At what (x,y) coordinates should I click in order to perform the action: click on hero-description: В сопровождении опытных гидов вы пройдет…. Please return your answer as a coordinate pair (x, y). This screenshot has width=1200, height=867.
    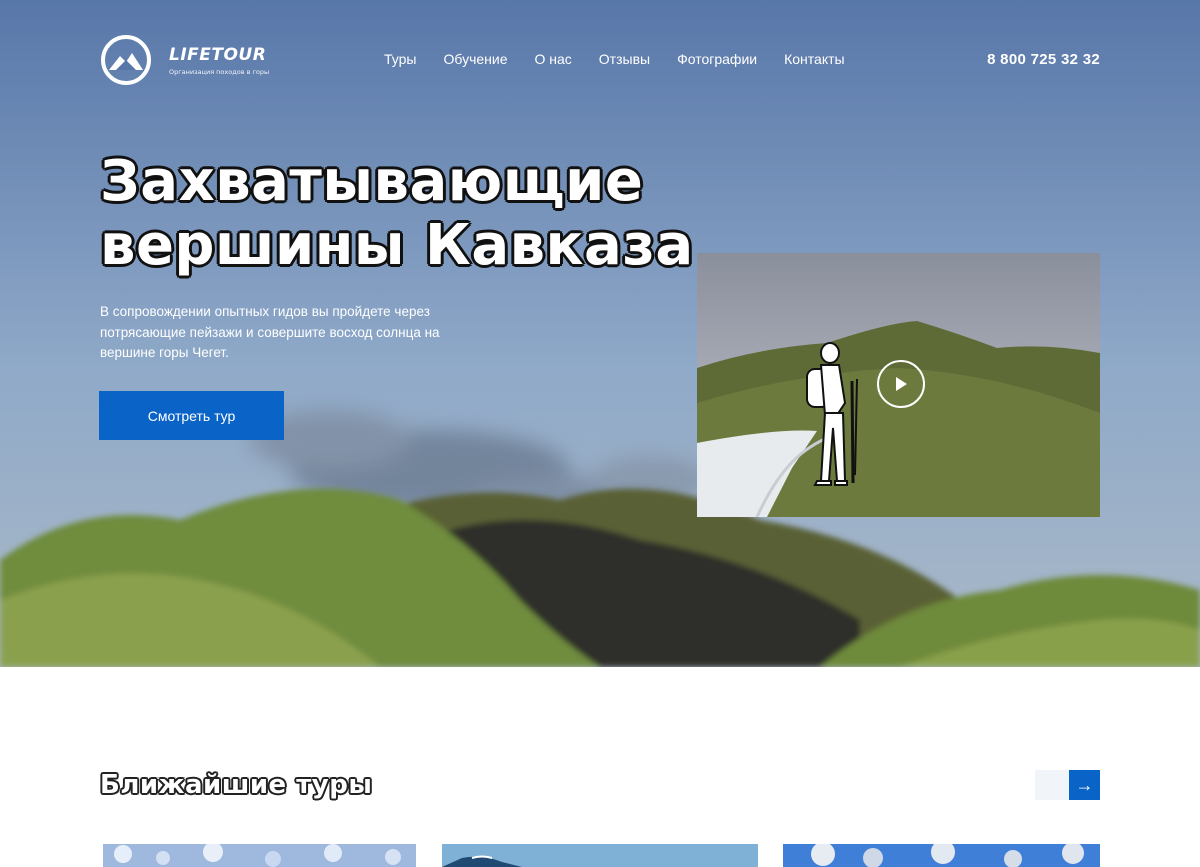
    Looking at the image, I should click on (270, 332).